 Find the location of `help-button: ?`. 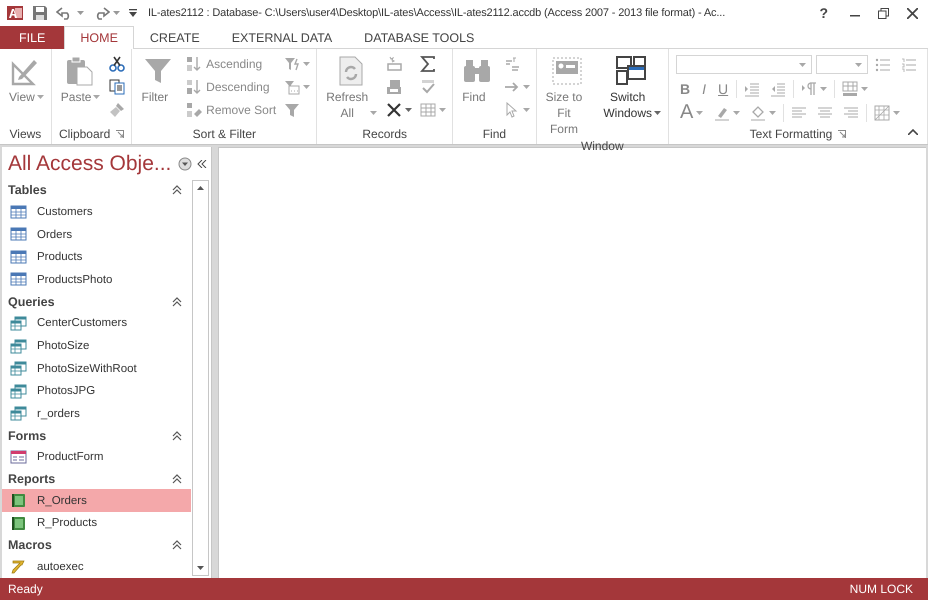

help-button: ? is located at coordinates (823, 13).